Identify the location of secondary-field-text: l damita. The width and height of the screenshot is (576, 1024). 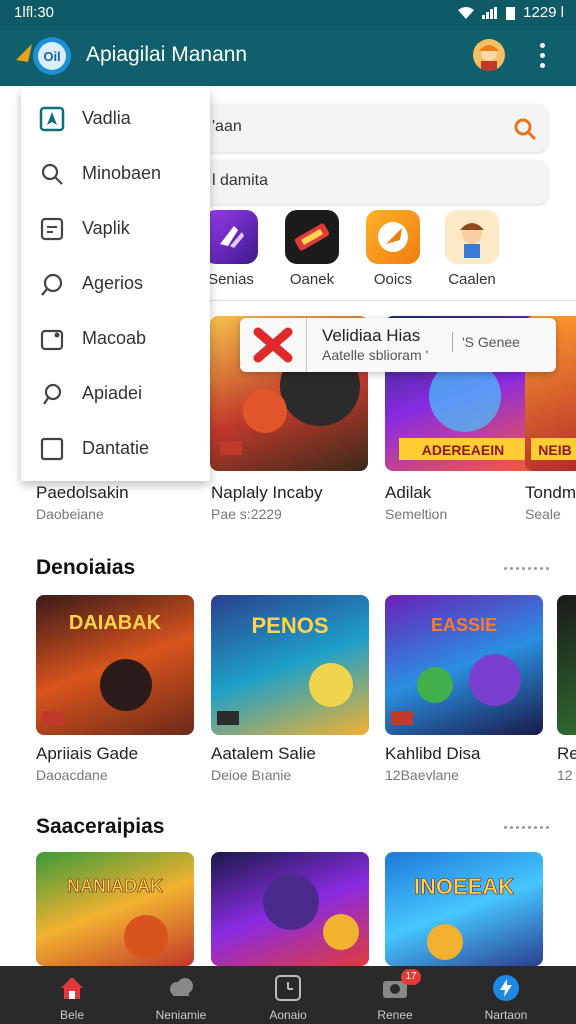
(240, 181).